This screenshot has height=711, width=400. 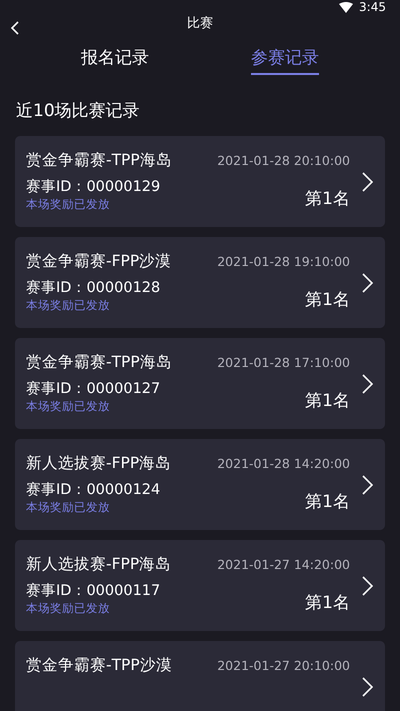 What do you see at coordinates (346, 7) in the screenshot?
I see `wifi-icon` at bounding box center [346, 7].